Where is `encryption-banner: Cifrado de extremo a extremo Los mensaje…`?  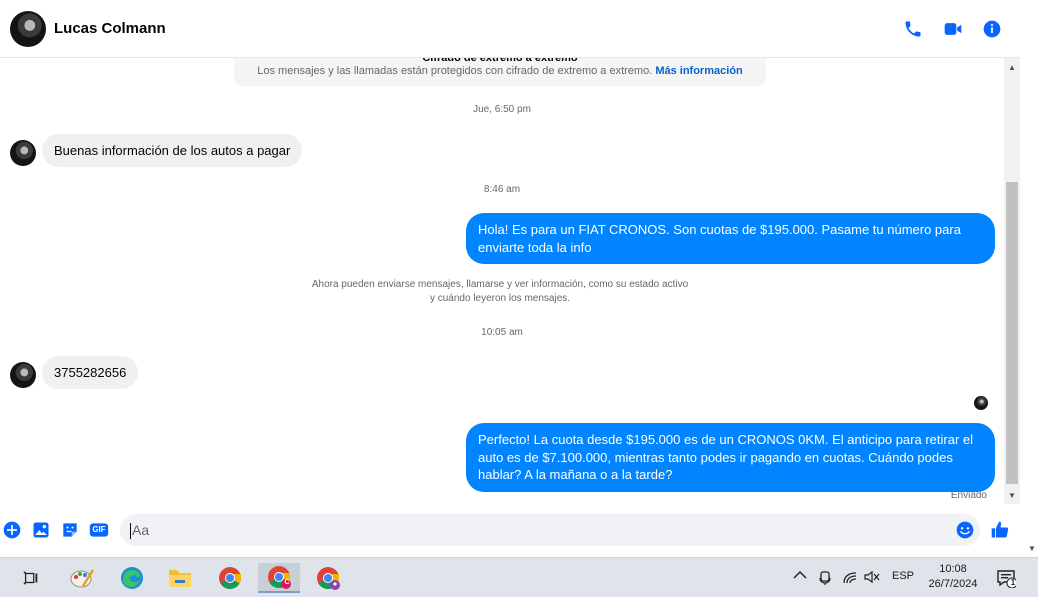
encryption-banner: Cifrado de extremo a extremo Los mensaje… is located at coordinates (500, 72).